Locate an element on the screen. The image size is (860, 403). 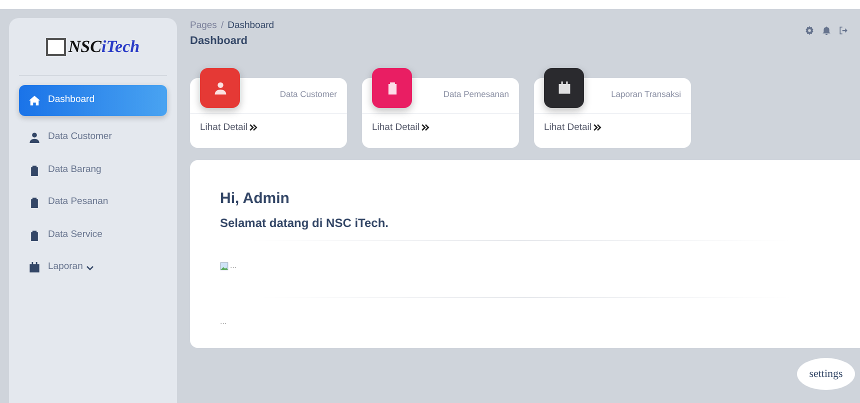
page-title: Dashboard is located at coordinates (219, 42).